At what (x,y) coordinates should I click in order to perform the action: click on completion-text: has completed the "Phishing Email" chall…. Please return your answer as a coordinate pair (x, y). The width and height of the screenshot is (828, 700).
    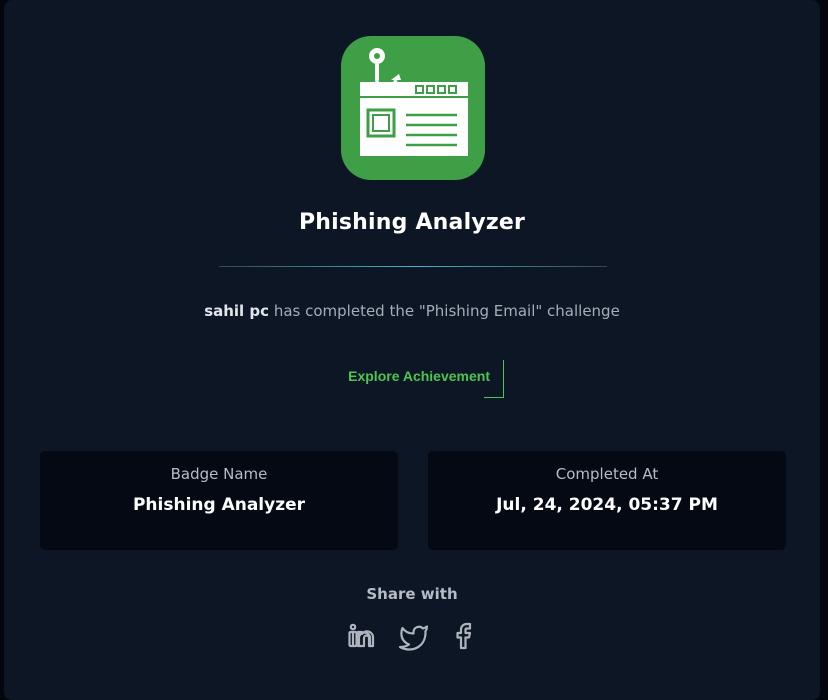
    Looking at the image, I should click on (444, 311).